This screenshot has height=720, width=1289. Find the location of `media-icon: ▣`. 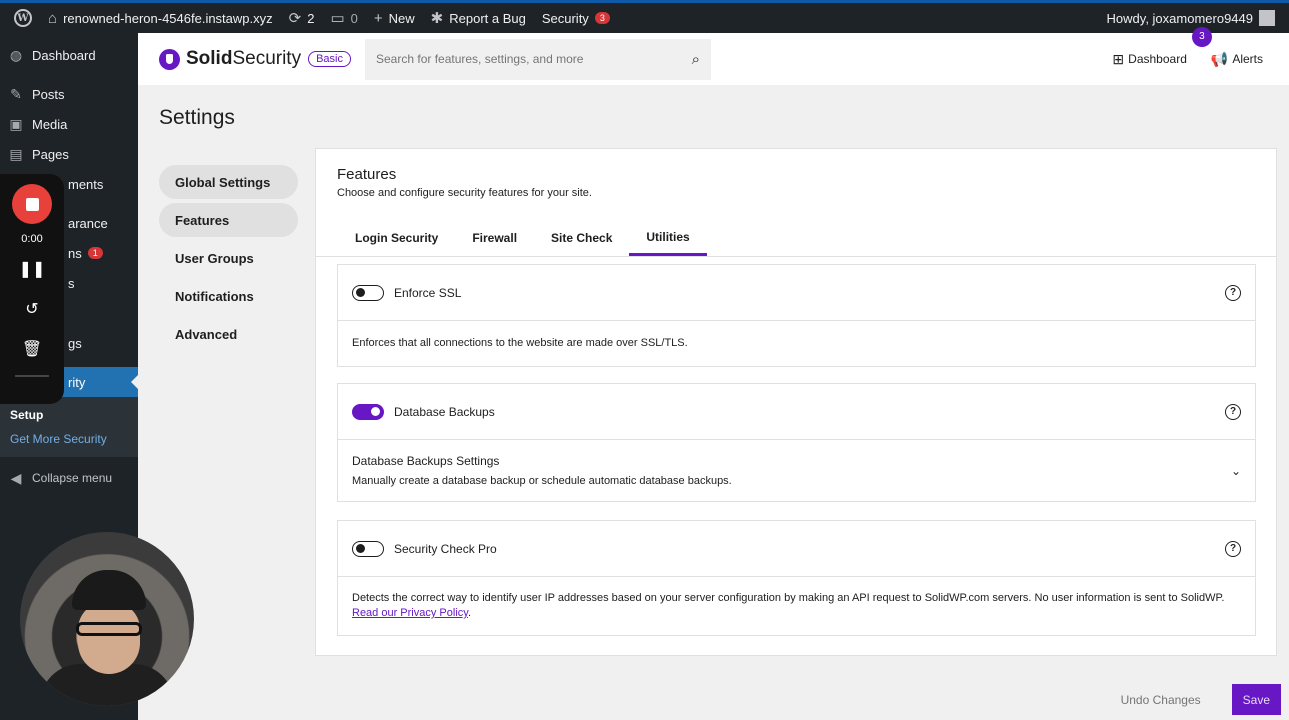

media-icon: ▣ is located at coordinates (16, 123).